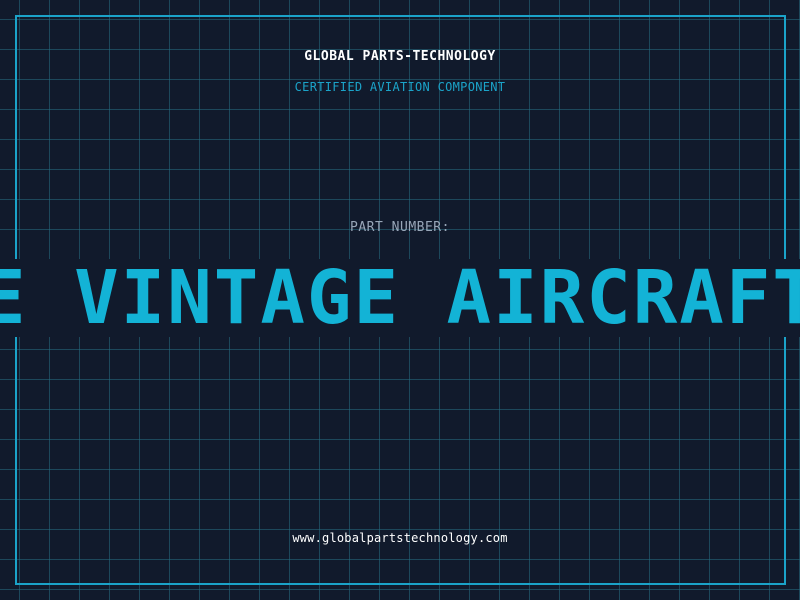  I want to click on part-number-value: E VINTAGE AIRCRAFT, so click(400, 298).